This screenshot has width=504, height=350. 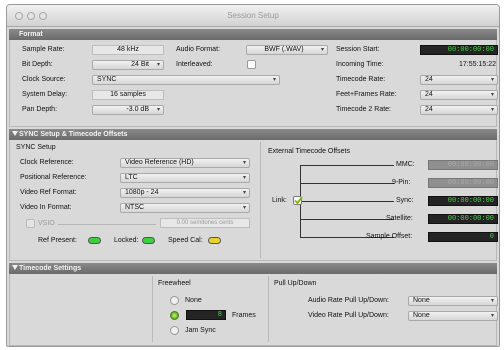 What do you see at coordinates (193, 300) in the screenshot?
I see `freewheel-none-label: None` at bounding box center [193, 300].